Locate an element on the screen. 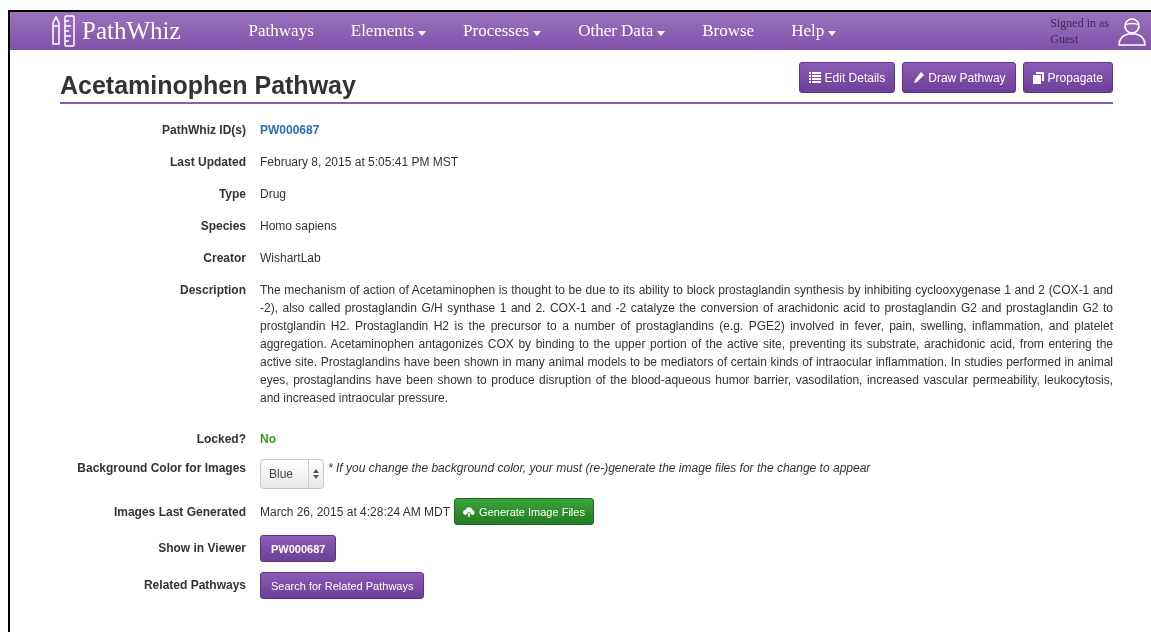 This screenshot has height=632, width=1151. nav-menu-item: Pathways is located at coordinates (281, 31).